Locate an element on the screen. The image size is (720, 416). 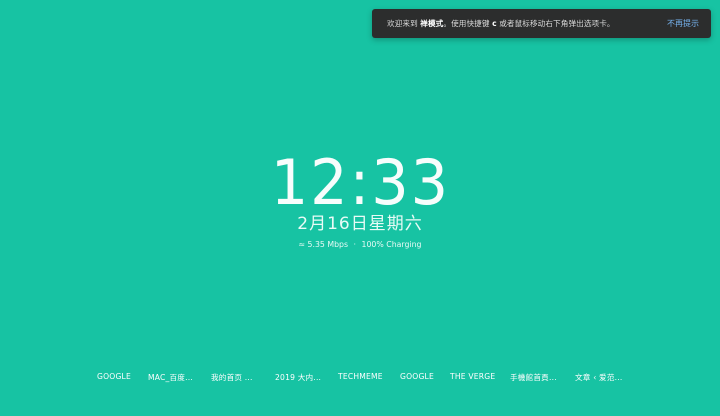
toast-mode-name: 禅模式 is located at coordinates (432, 23).